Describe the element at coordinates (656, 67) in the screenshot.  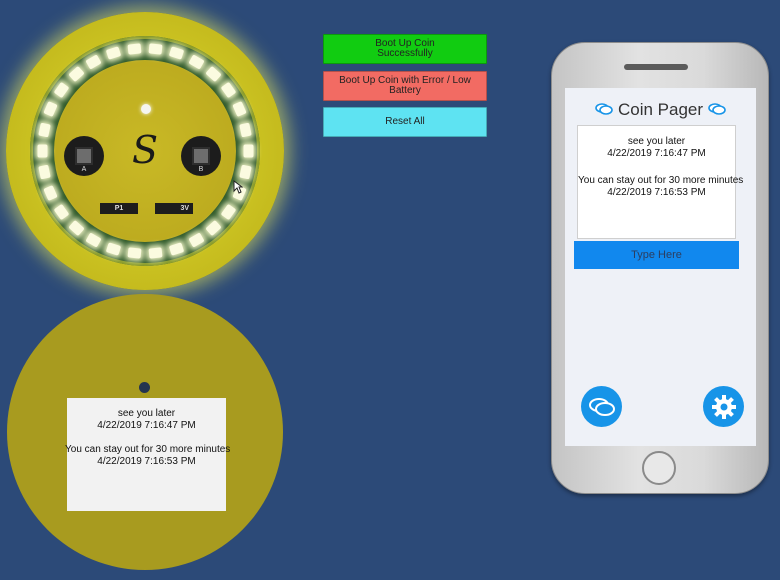
I see `phone-speaker` at that location.